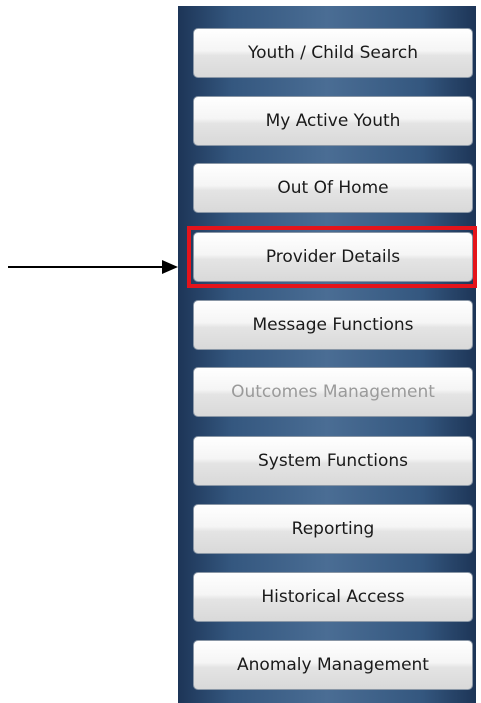 The height and width of the screenshot is (703, 481). I want to click on highlight-box, so click(332, 257).